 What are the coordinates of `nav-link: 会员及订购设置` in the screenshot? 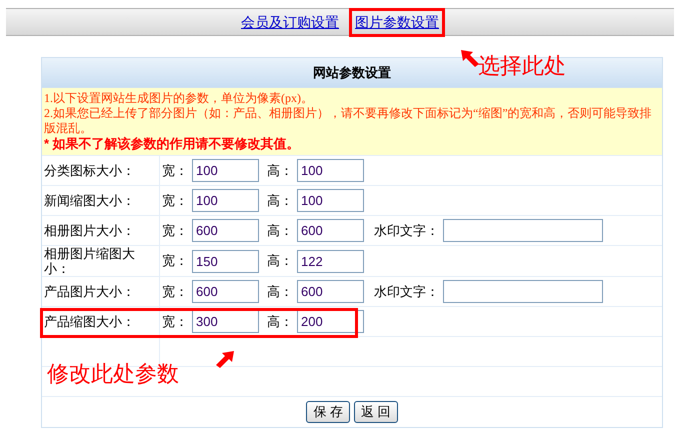 It's located at (290, 22).